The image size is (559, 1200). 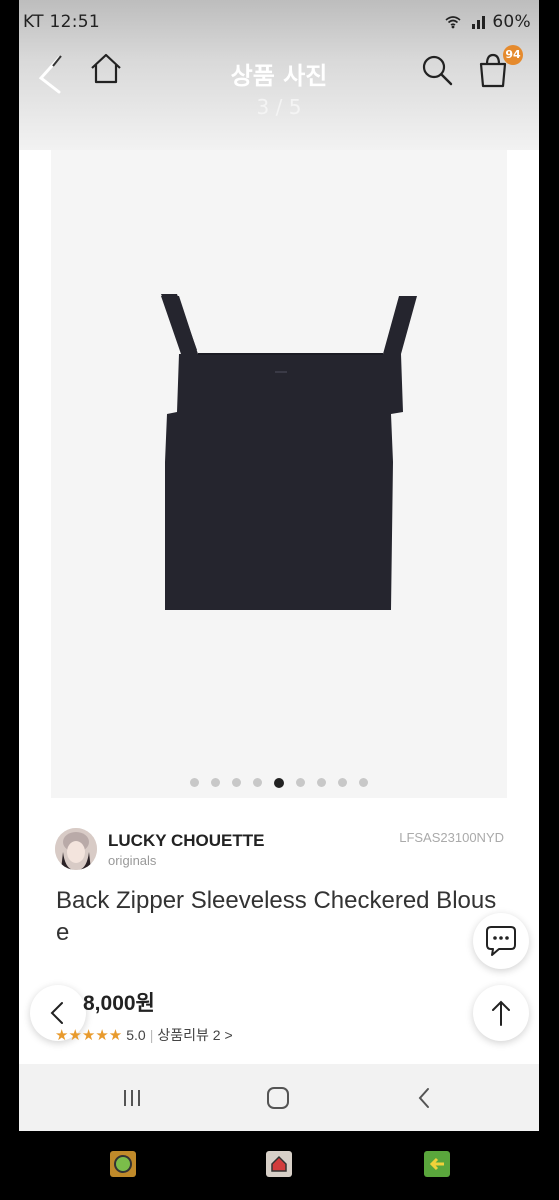 I want to click on cart-count-badge: 94, so click(x=513, y=55).